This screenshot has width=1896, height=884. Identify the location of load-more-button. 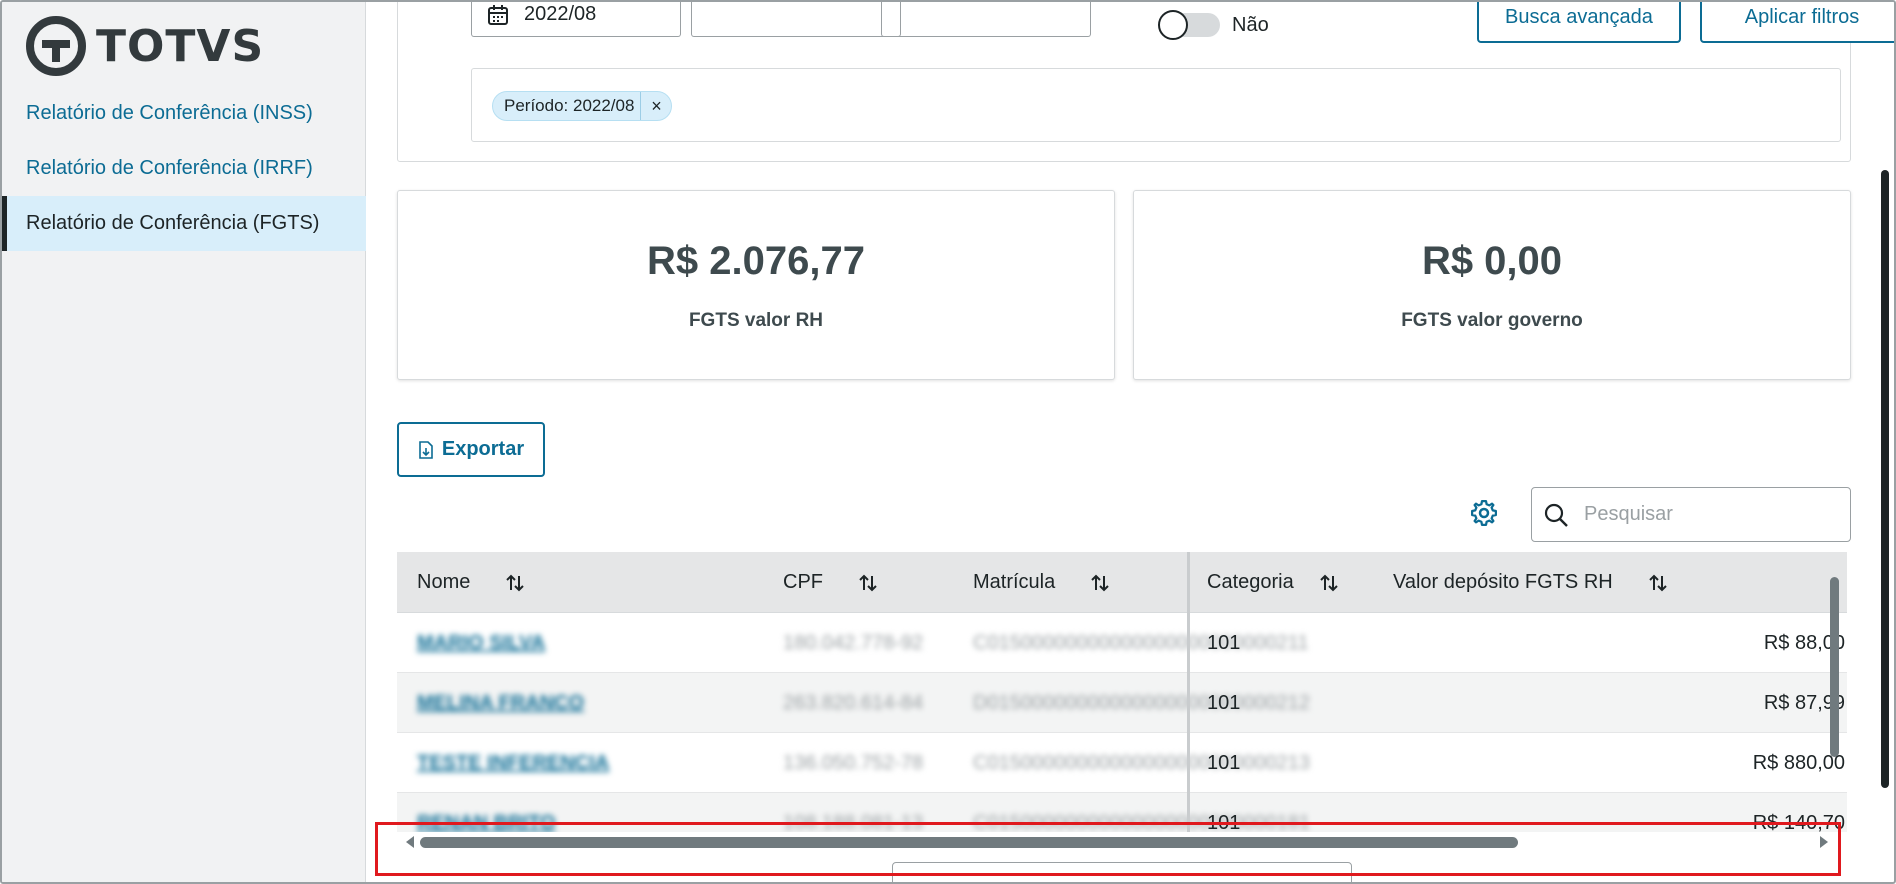
(1122, 872).